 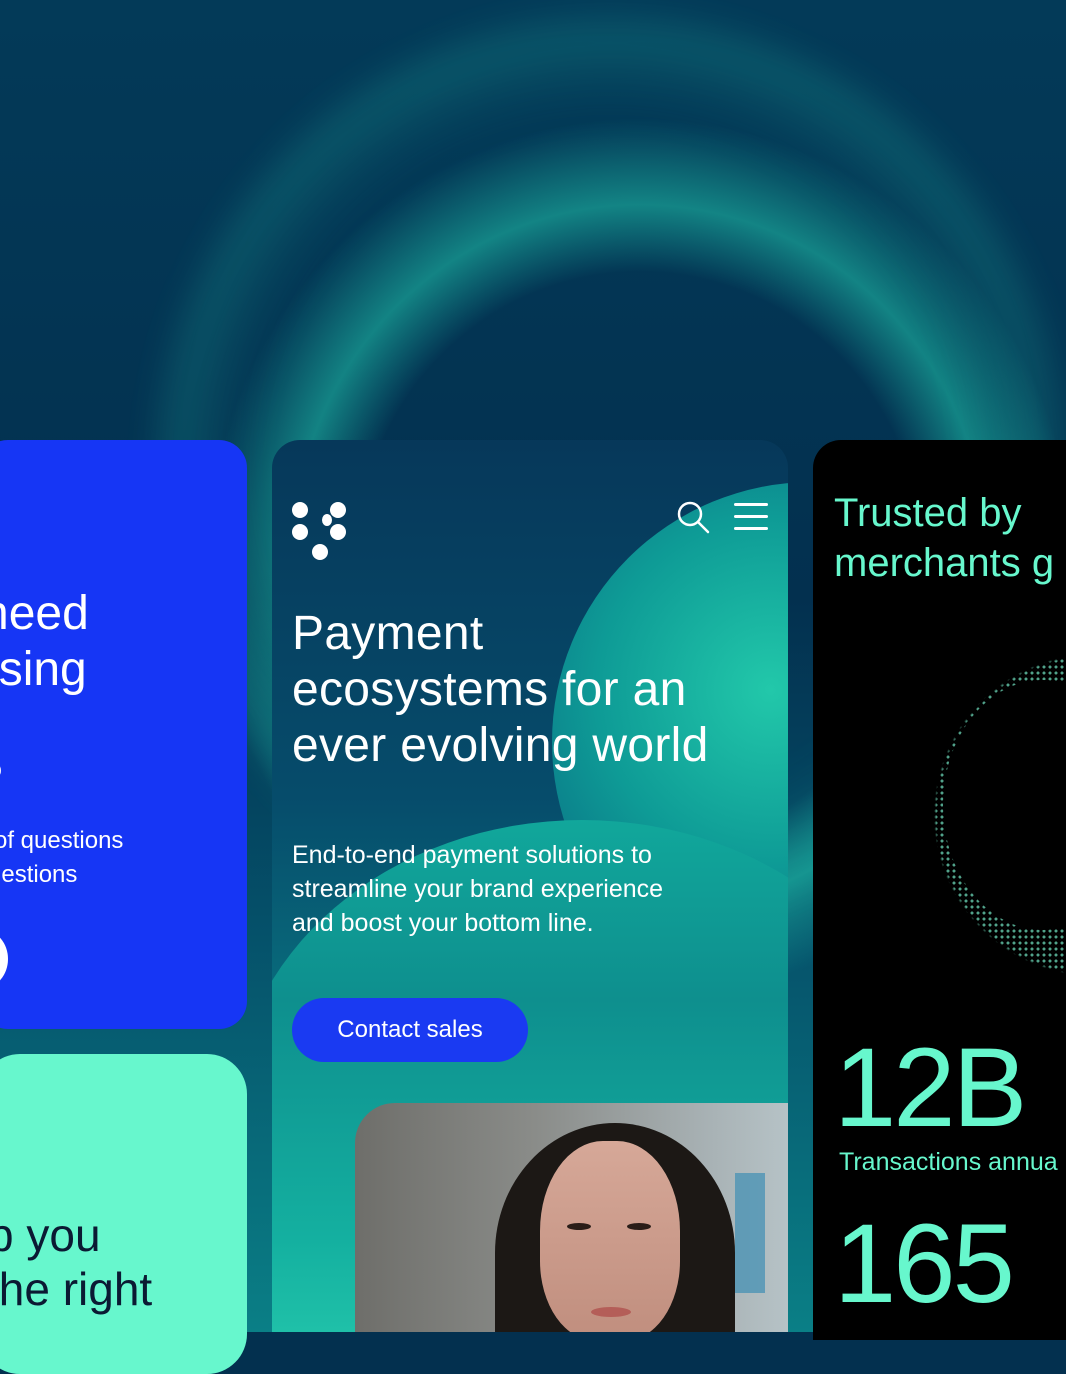 I want to click on faq-button, so click(x=4, y=959).